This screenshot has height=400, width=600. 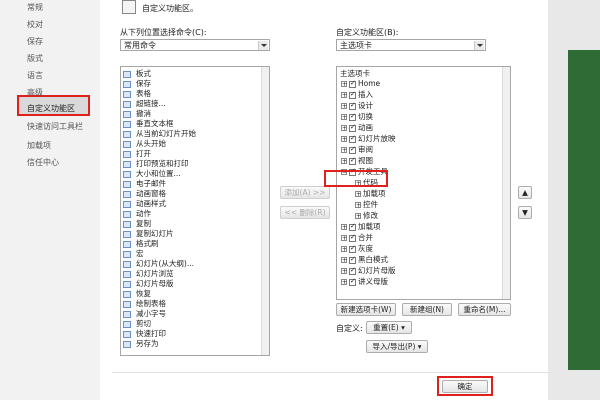 What do you see at coordinates (148, 283) in the screenshot?
I see `command-item: 幻灯片母版` at bounding box center [148, 283].